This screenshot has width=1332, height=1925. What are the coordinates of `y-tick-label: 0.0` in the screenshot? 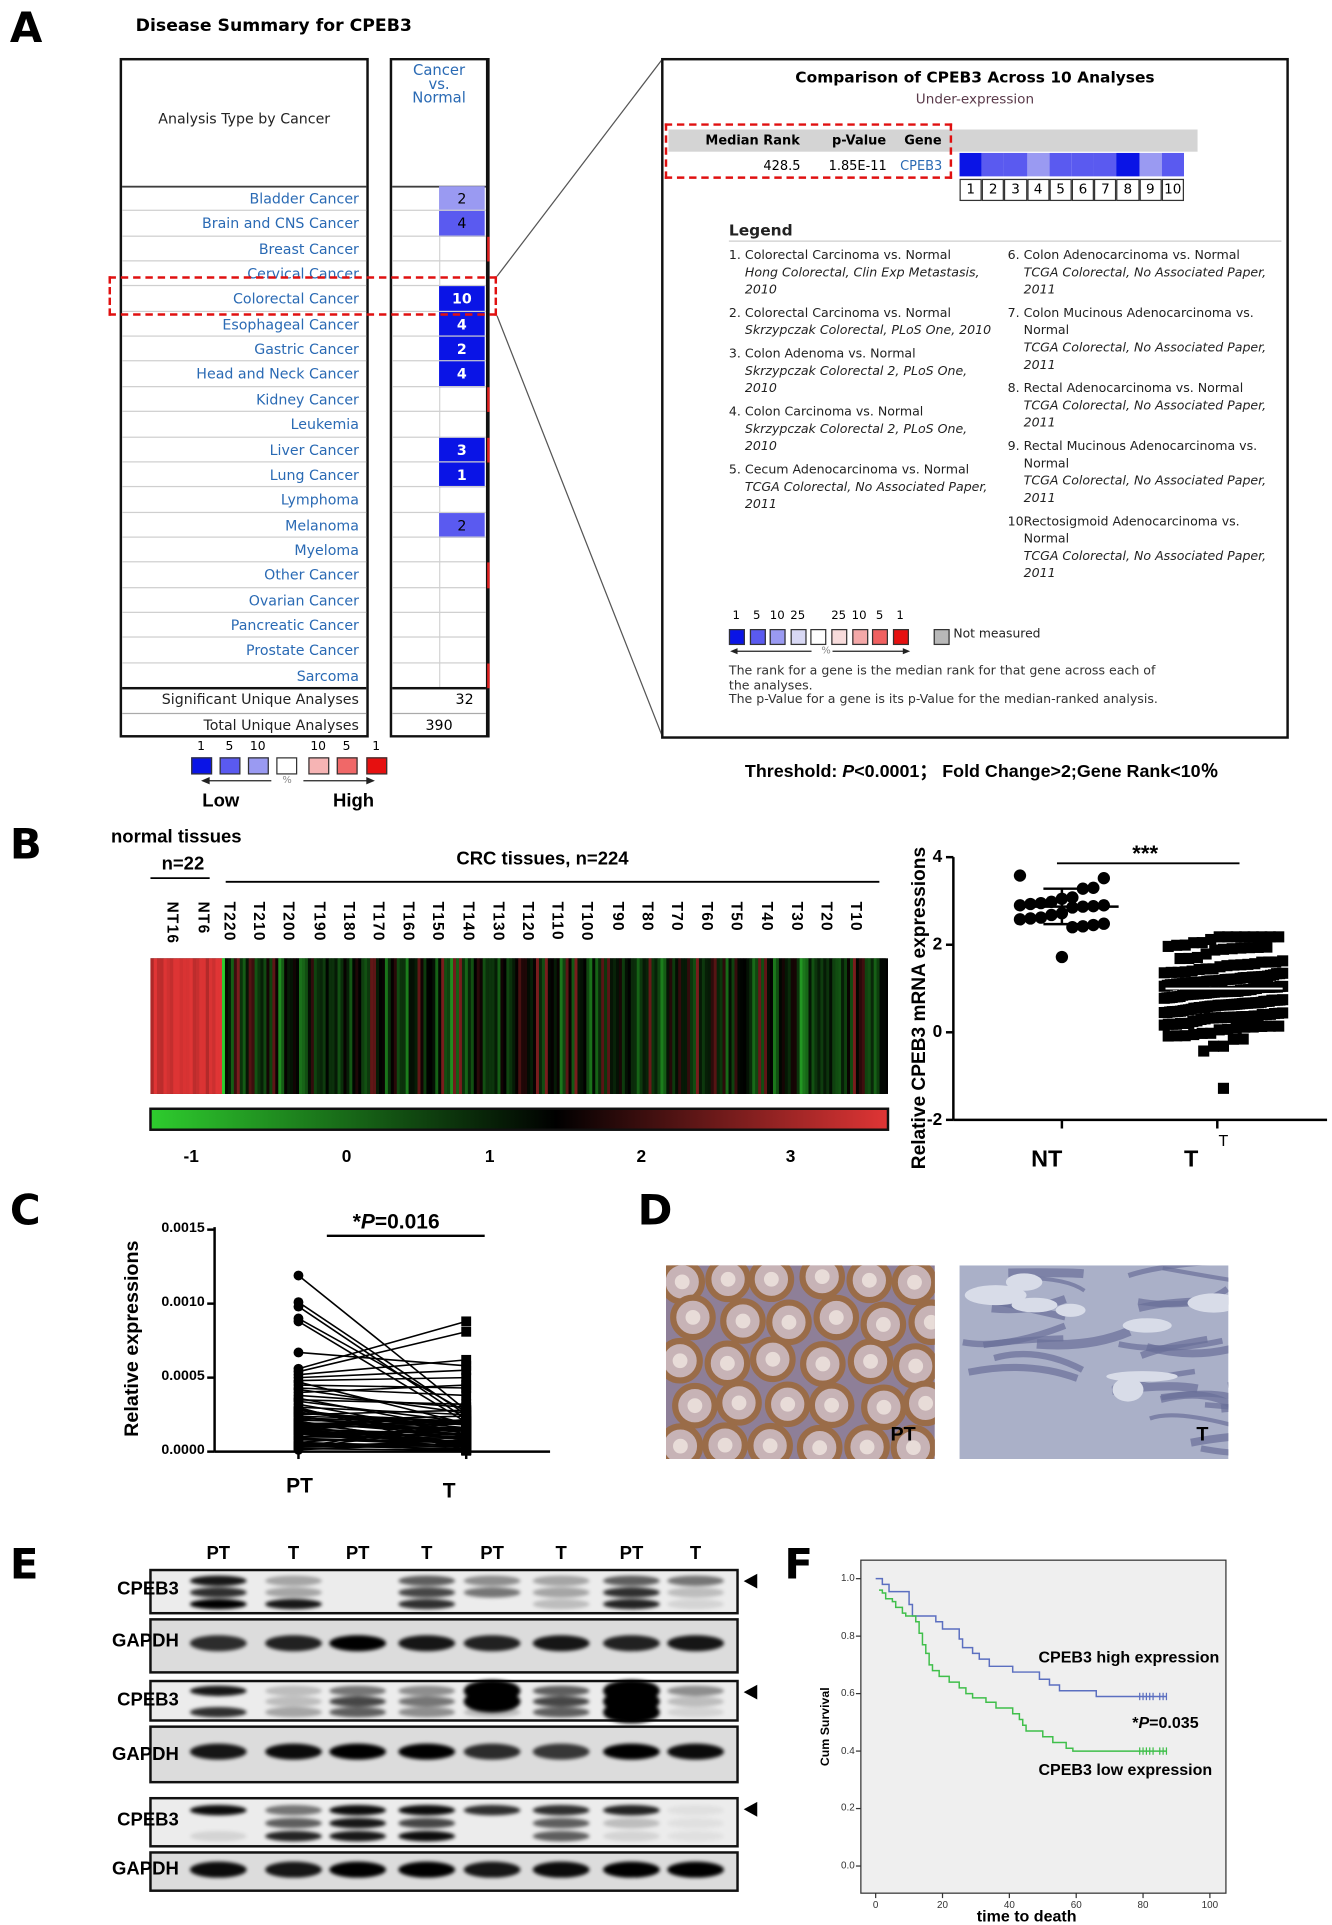 It's located at (848, 1865).